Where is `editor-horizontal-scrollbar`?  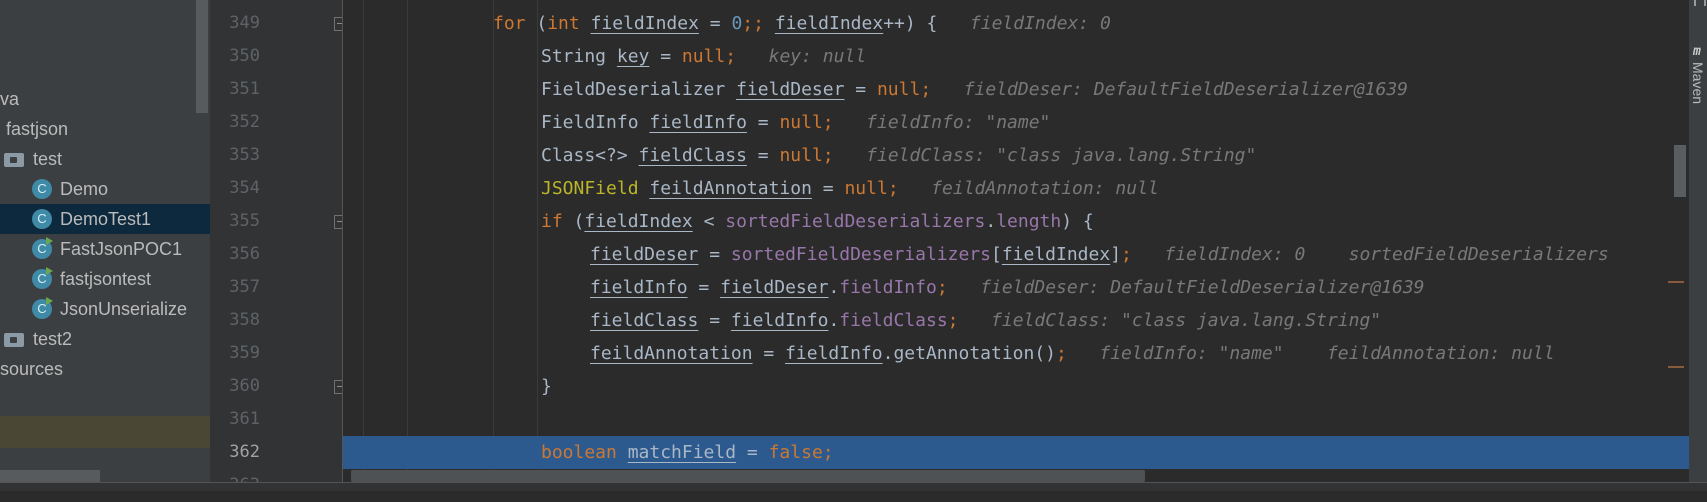
editor-horizontal-scrollbar is located at coordinates (748, 476).